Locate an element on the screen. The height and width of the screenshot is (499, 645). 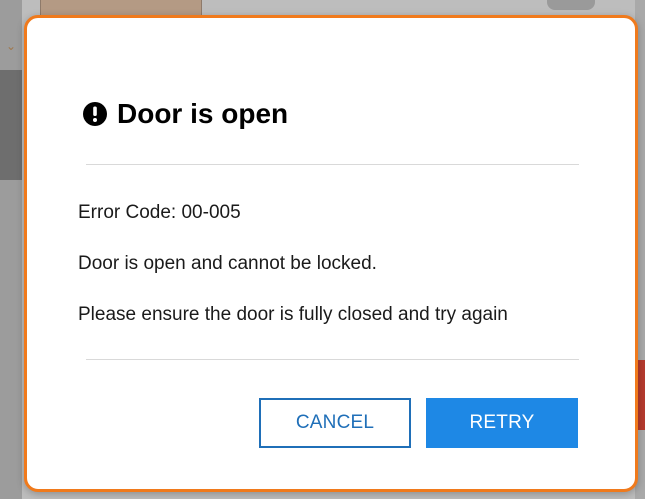
dialog-header: Door is open is located at coordinates (185, 114).